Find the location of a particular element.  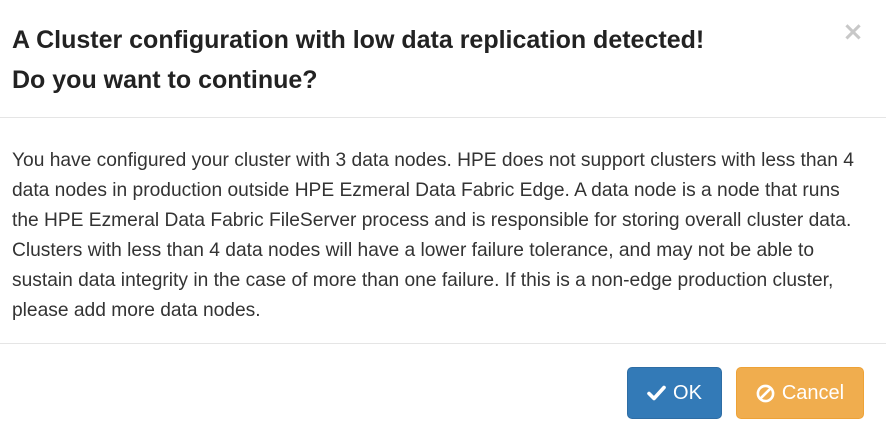

cancel-button-label: Cancel is located at coordinates (813, 392).